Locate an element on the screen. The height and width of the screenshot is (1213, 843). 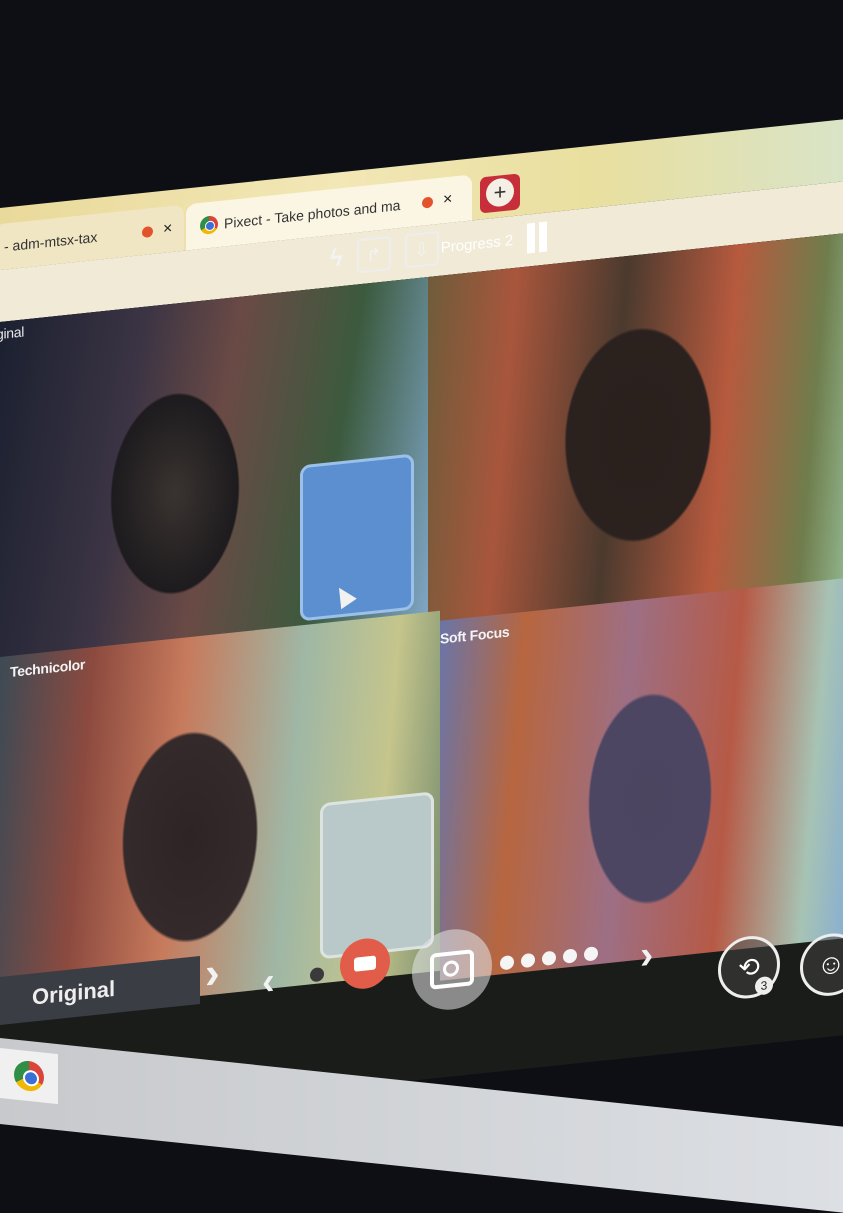
chrome-favicon-icon is located at coordinates (209, 225).